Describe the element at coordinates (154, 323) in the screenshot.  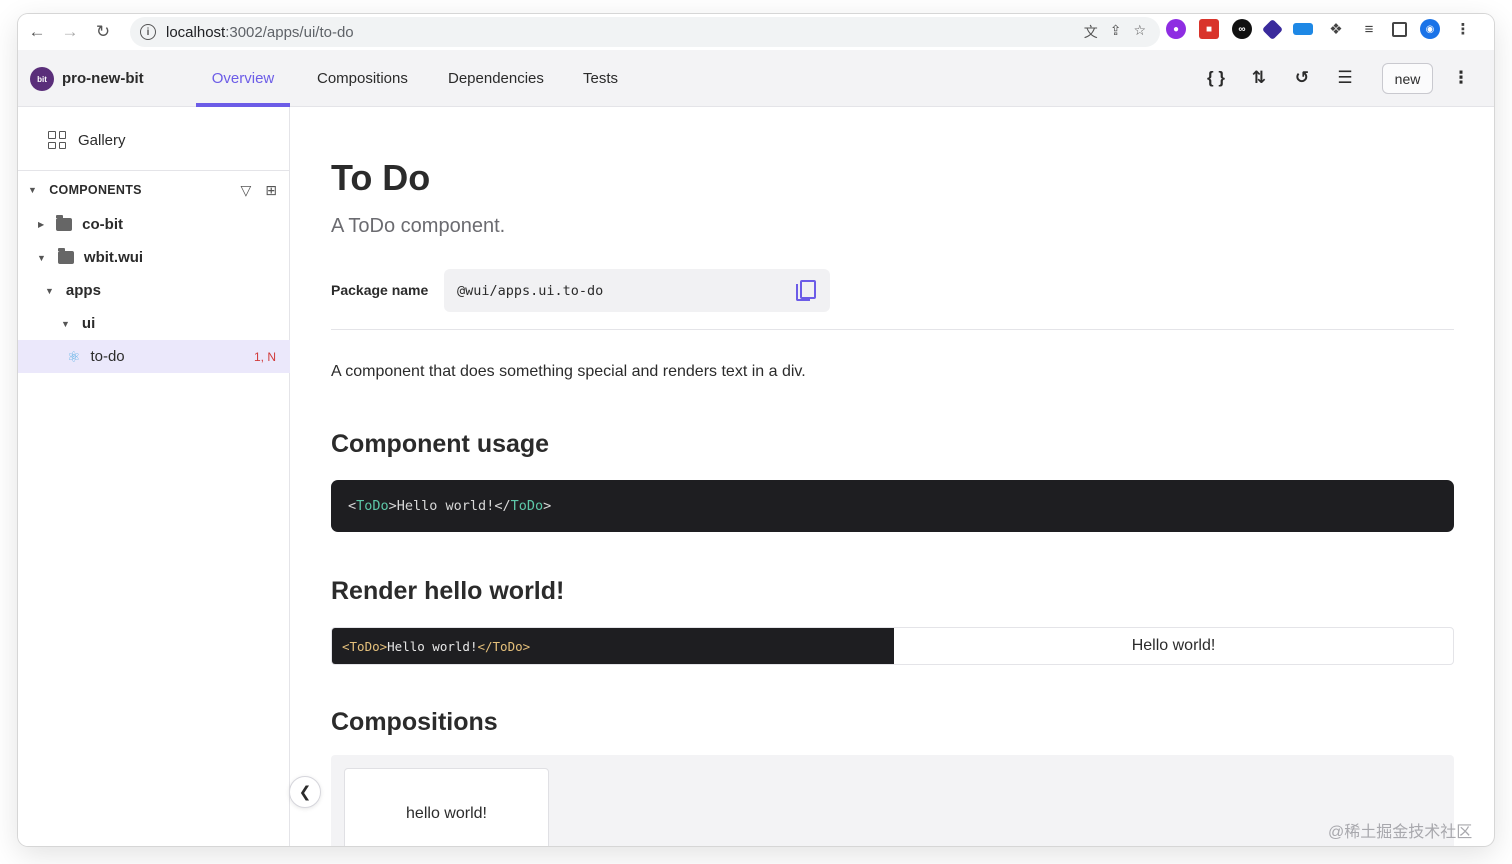
I see `tree-item-ui: ▼ ui` at that location.